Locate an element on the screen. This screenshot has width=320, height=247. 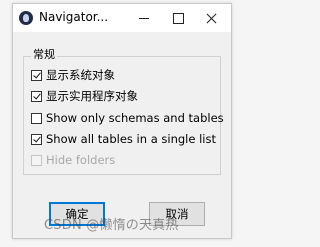
maximize-icon is located at coordinates (178, 18).